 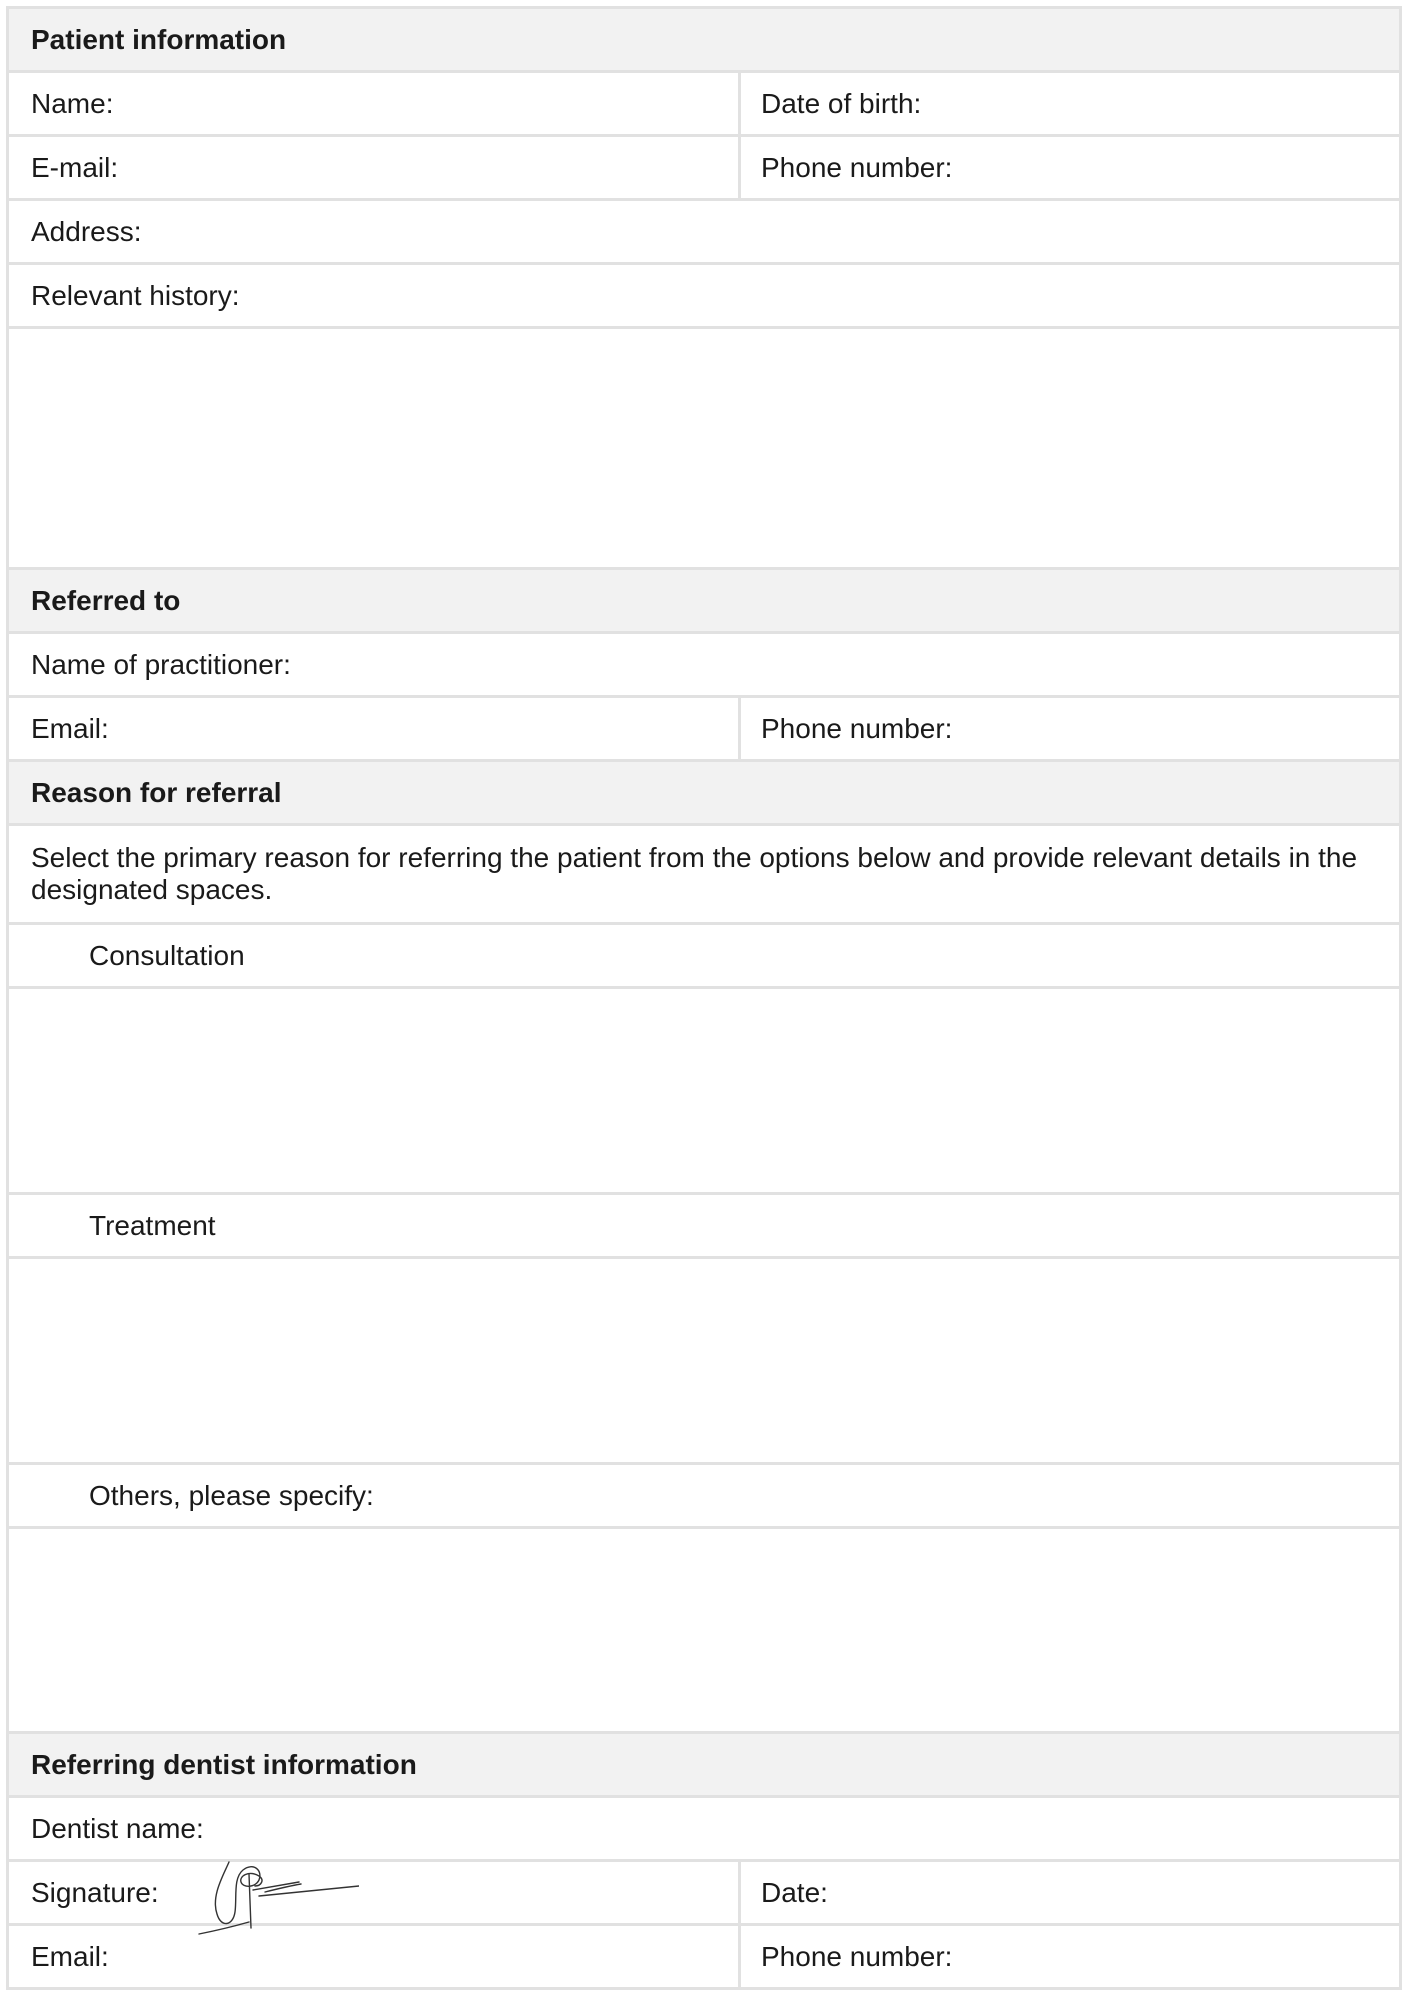 I want to click on patient-address-field: Address:, so click(x=704, y=231).